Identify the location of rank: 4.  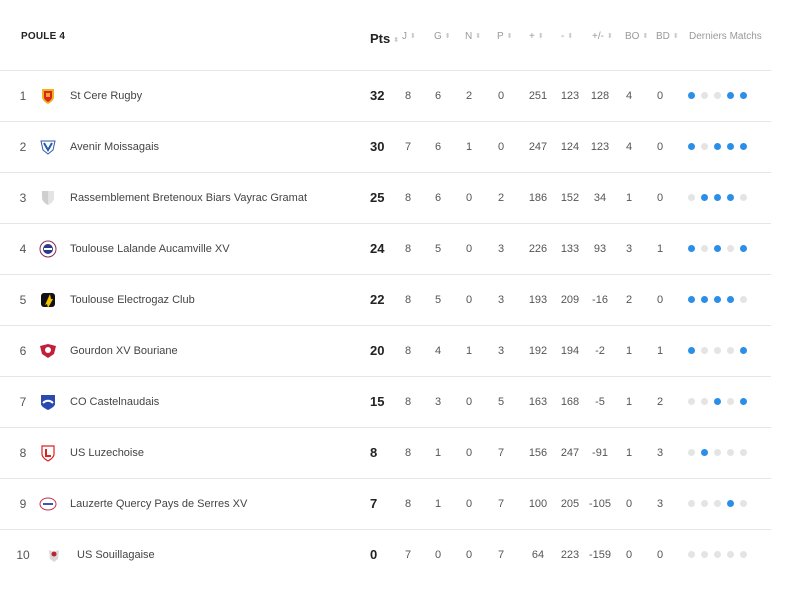
(23, 249).